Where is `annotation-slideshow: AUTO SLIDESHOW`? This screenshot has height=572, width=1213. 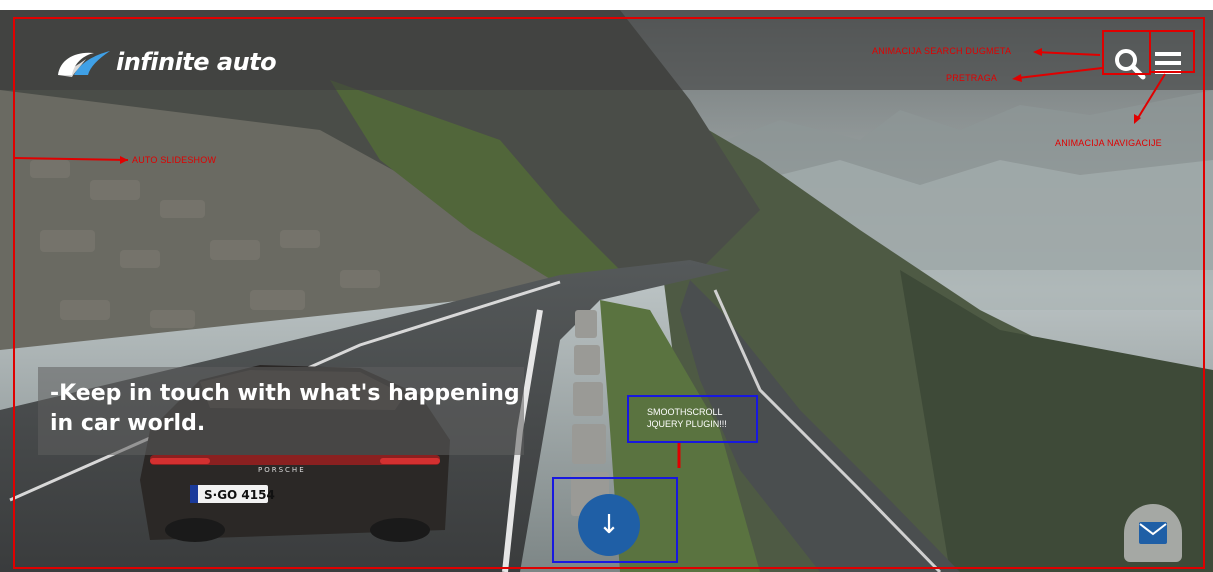 annotation-slideshow: AUTO SLIDESHOW is located at coordinates (174, 160).